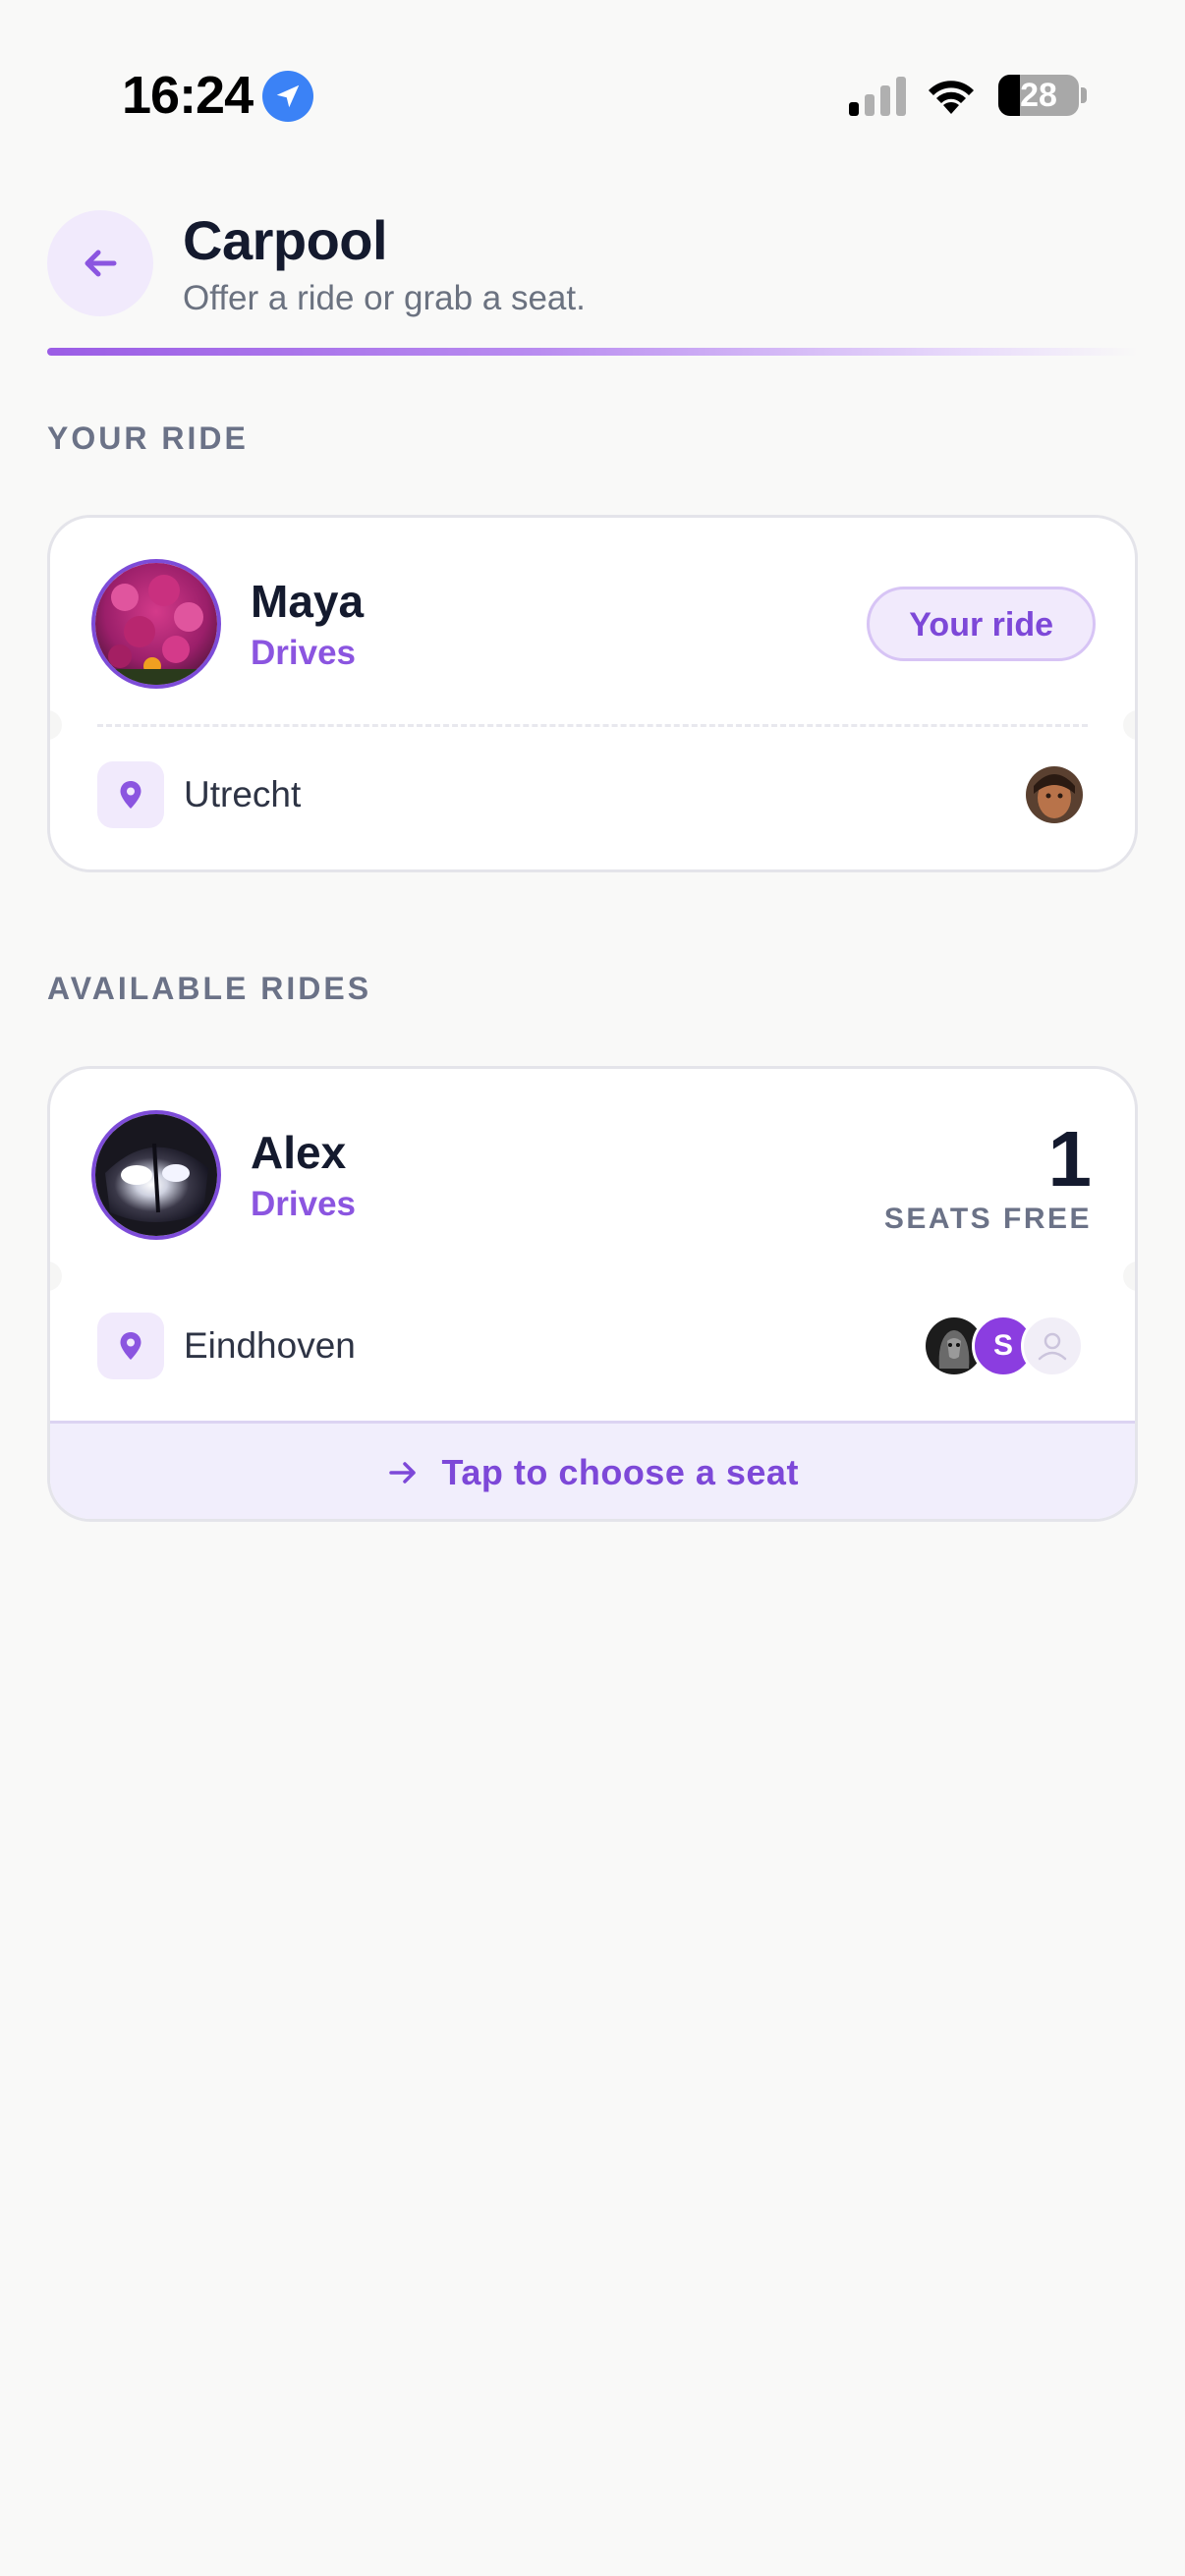 This screenshot has height=2576, width=1185. What do you see at coordinates (988, 1219) in the screenshot?
I see `seats-free-label: SEATS FREE` at bounding box center [988, 1219].